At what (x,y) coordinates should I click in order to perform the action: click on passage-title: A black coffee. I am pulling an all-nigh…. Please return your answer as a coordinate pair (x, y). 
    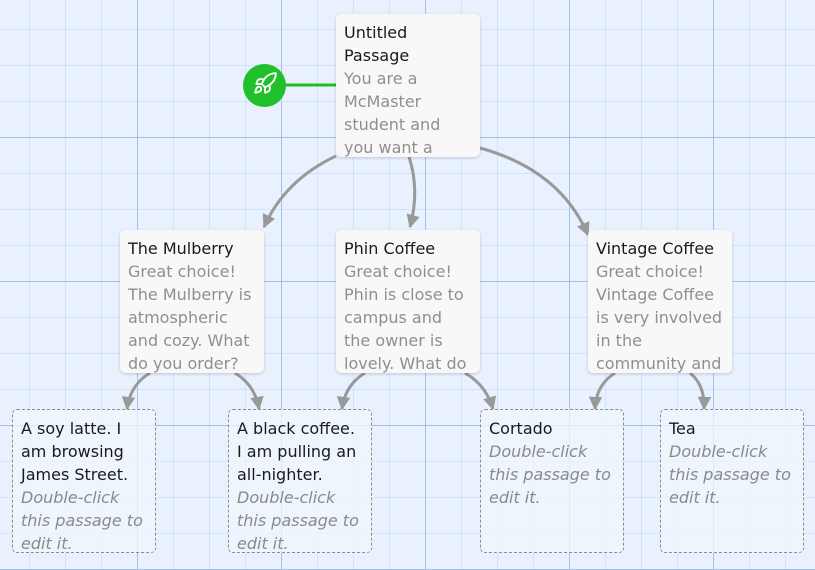
    Looking at the image, I should click on (297, 451).